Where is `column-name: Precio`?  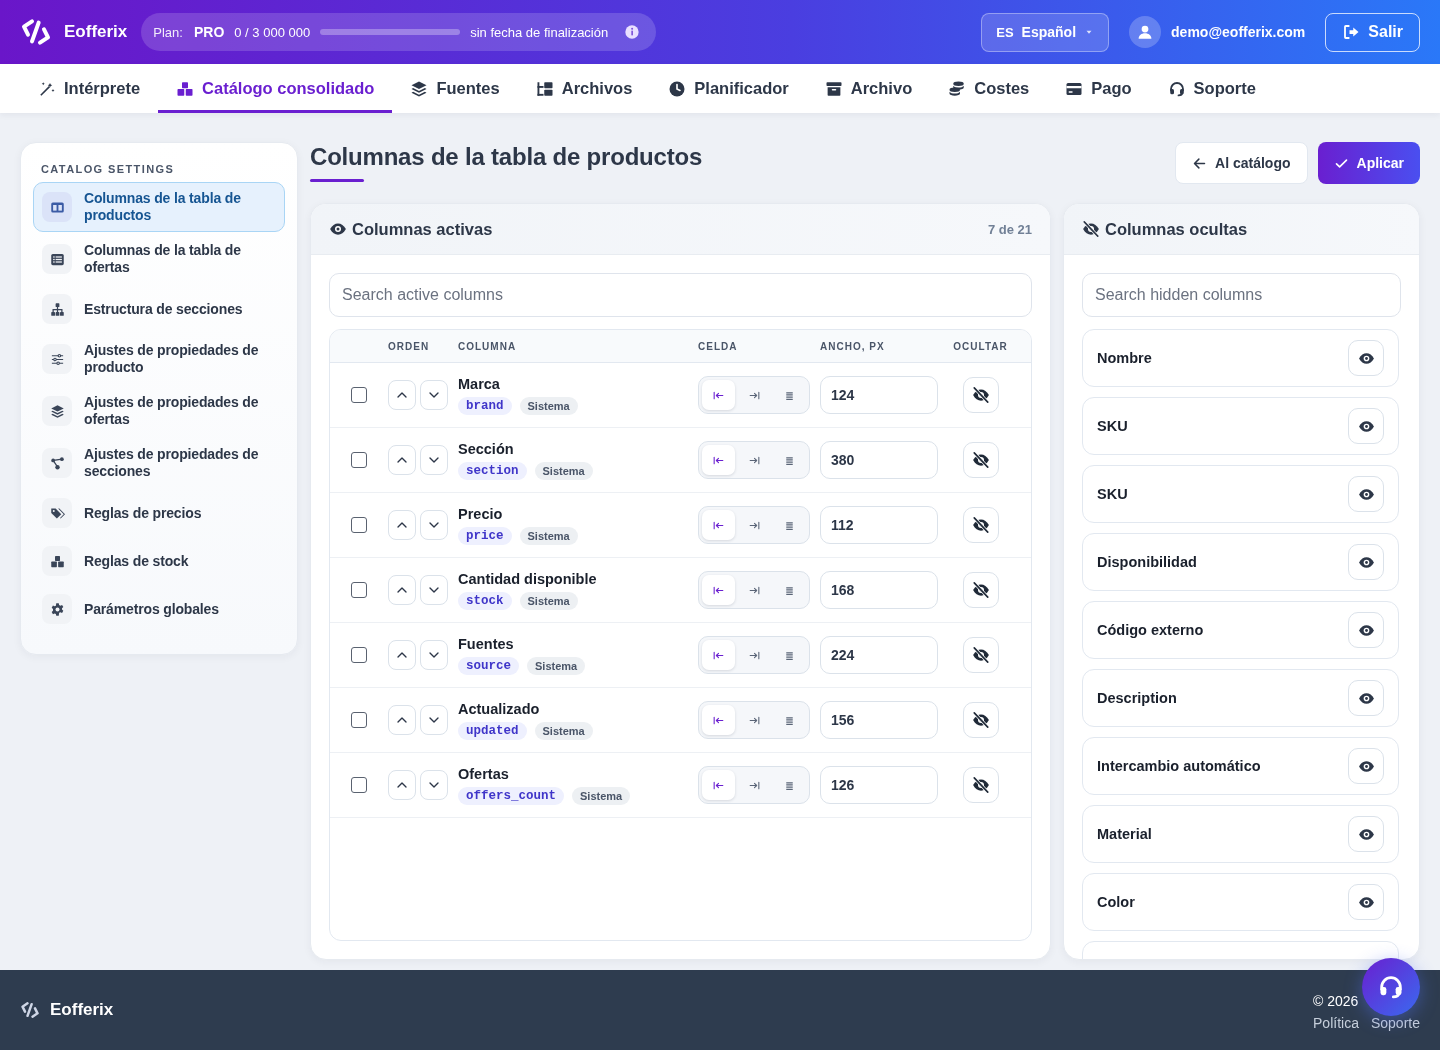 column-name: Precio is located at coordinates (481, 513).